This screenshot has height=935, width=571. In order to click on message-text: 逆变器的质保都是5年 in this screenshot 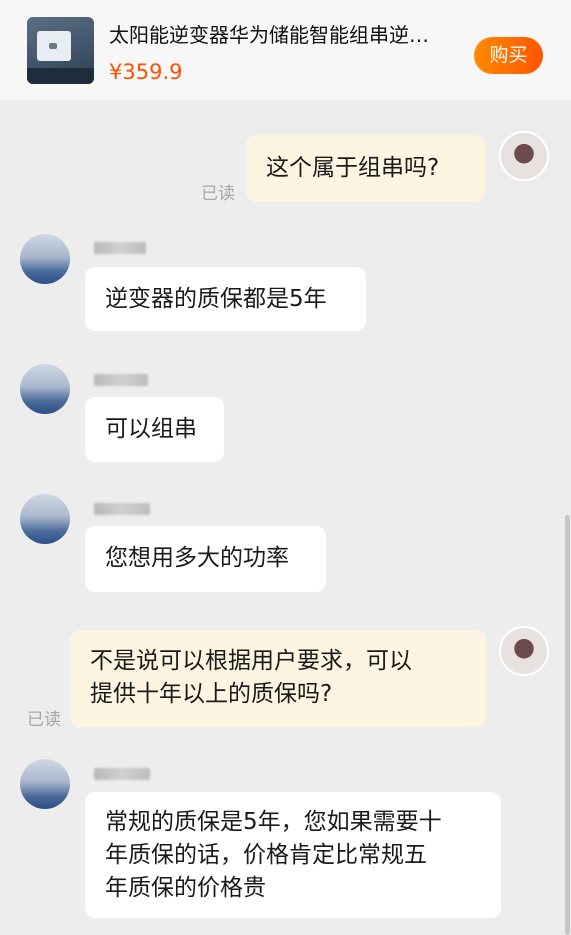, I will do `click(216, 299)`.